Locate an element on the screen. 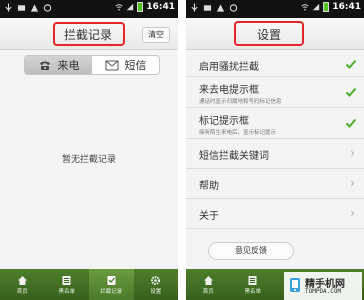  record-type-tabs: 来电 短信 is located at coordinates (92, 65).